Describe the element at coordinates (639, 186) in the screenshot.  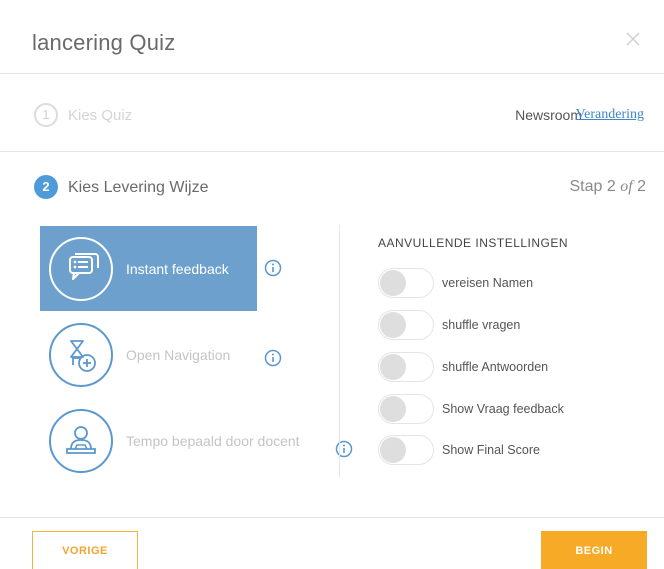
I see `progress-suffix: 2` at that location.